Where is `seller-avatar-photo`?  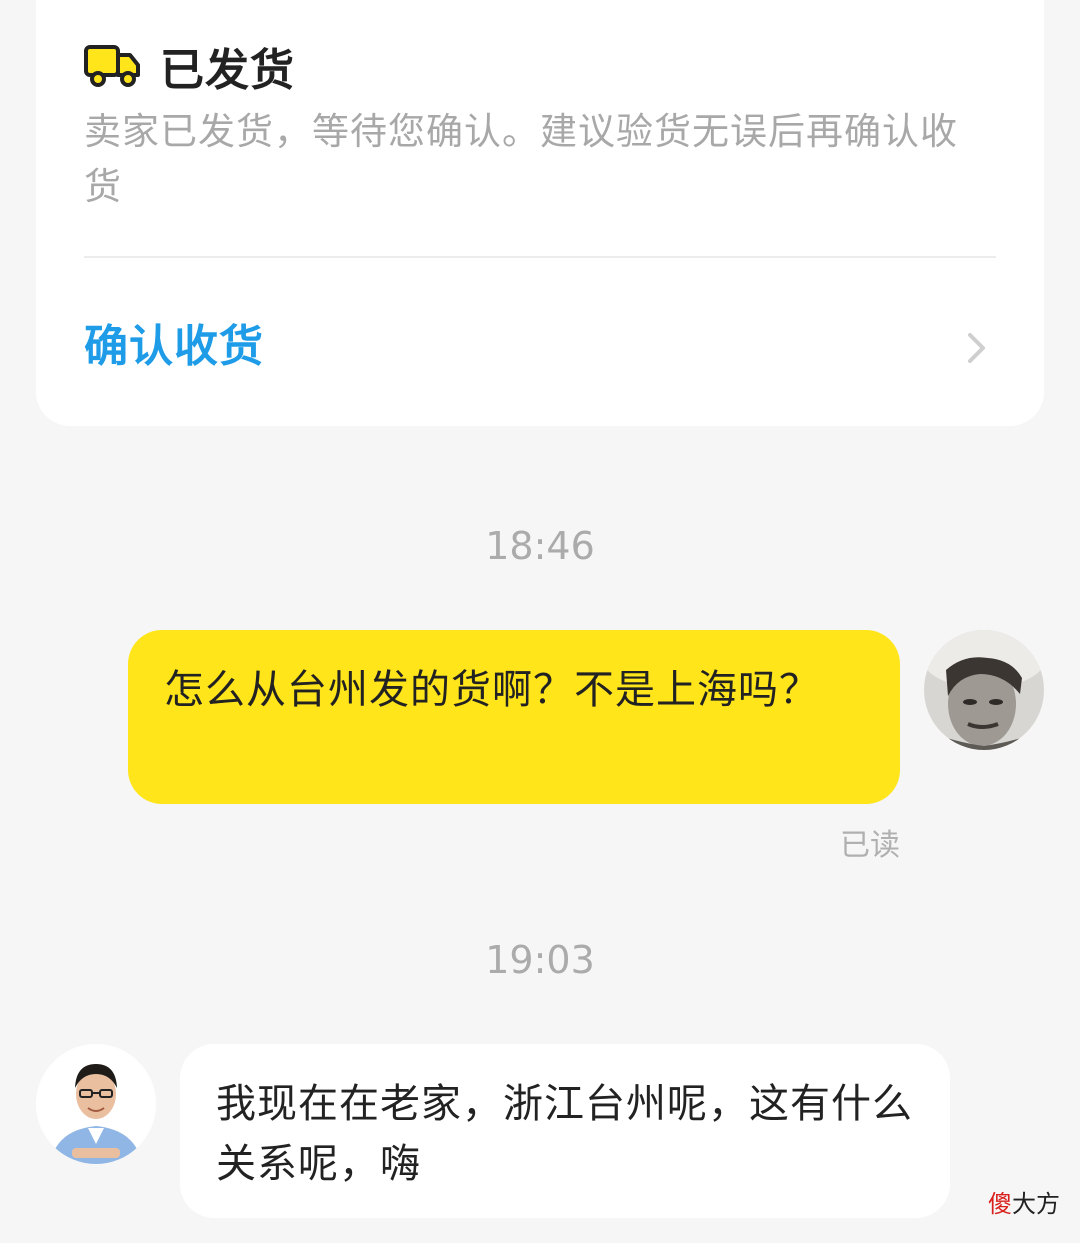
seller-avatar-photo is located at coordinates (96, 1104).